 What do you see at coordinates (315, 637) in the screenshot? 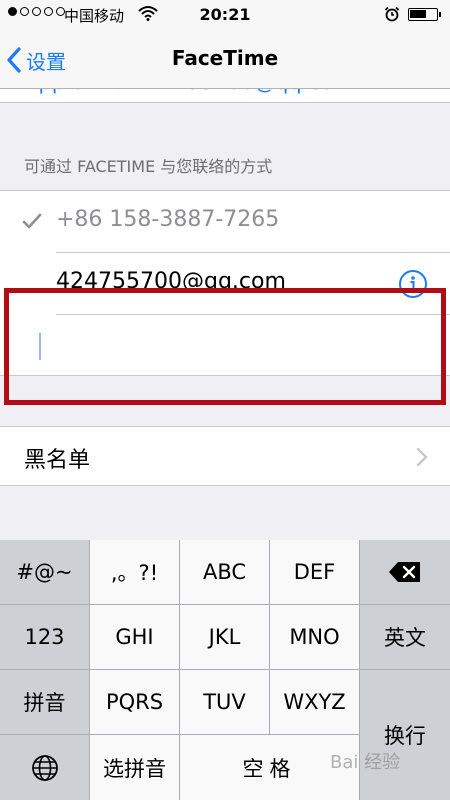
I see `key-mno: MNO` at bounding box center [315, 637].